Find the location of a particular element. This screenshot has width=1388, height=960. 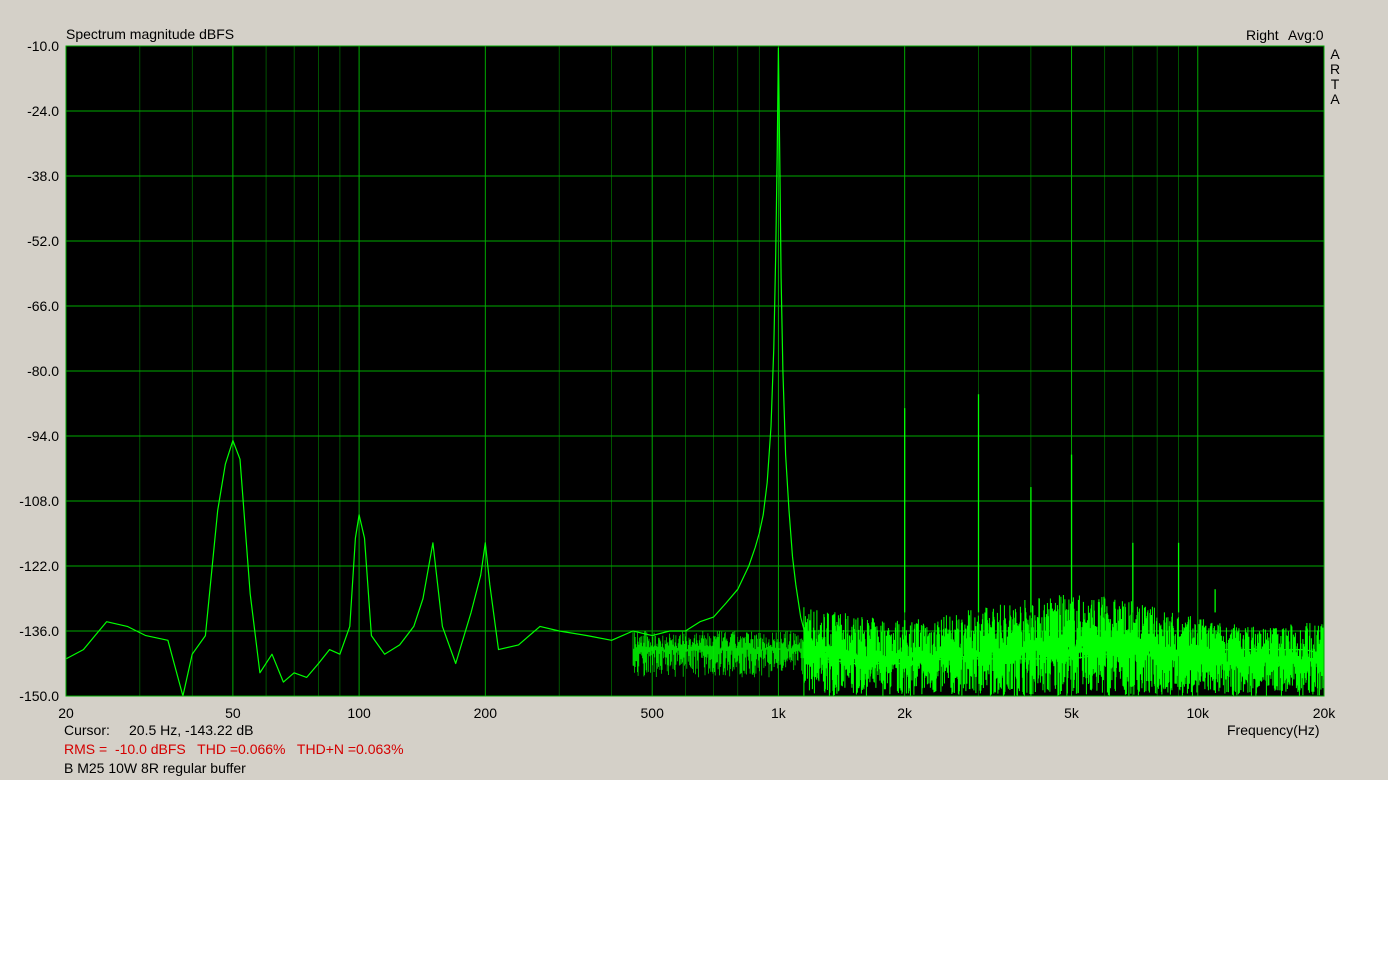

x-tick-label: 1k is located at coordinates (778, 713).